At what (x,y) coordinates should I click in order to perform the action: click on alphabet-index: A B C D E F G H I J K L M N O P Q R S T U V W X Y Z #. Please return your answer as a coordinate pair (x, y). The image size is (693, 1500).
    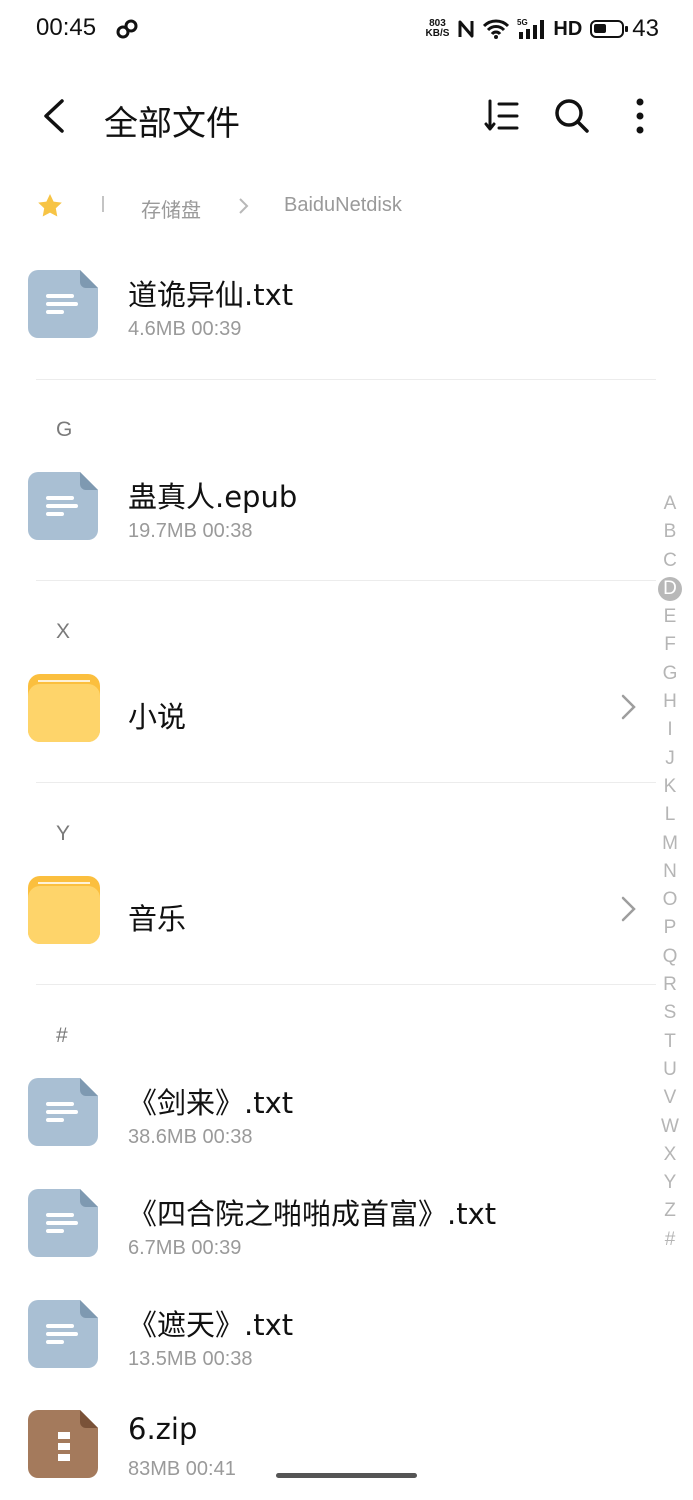
    Looking at the image, I should click on (670, 872).